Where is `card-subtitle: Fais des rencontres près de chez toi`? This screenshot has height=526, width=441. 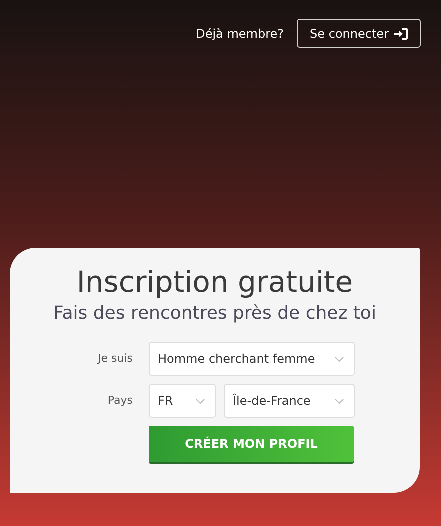 card-subtitle: Fais des rencontres près de chez toi is located at coordinates (215, 314).